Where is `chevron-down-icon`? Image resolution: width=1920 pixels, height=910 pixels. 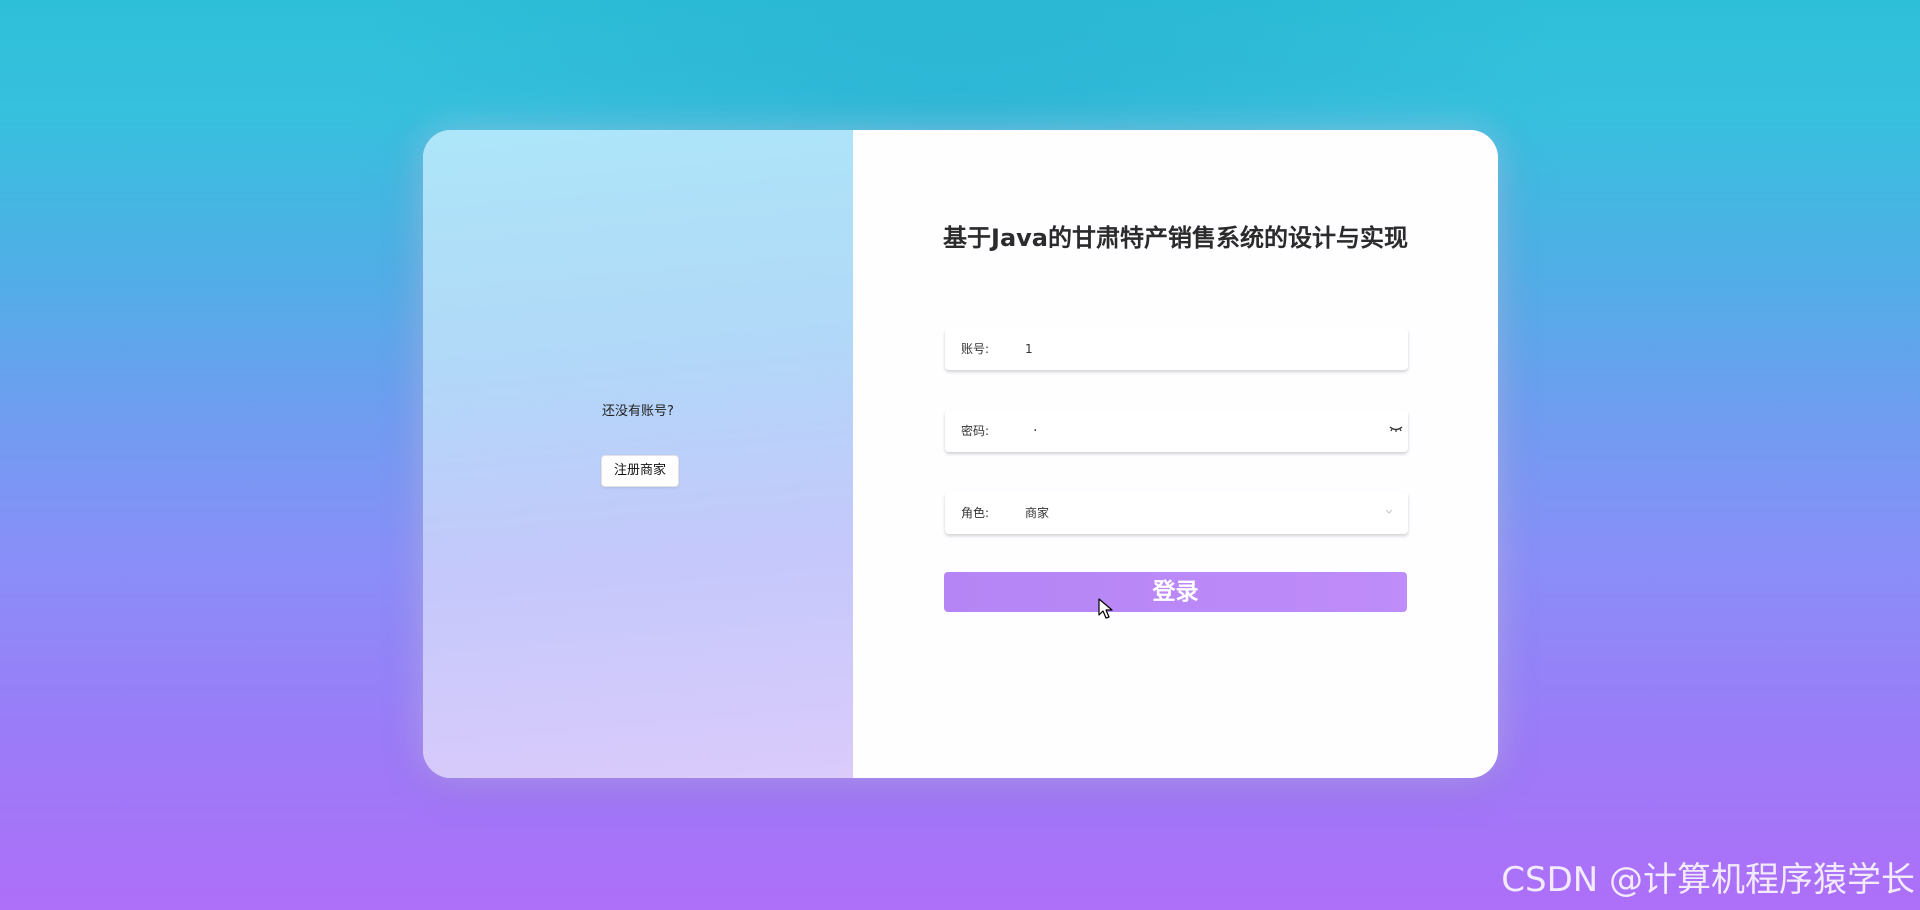 chevron-down-icon is located at coordinates (1389, 511).